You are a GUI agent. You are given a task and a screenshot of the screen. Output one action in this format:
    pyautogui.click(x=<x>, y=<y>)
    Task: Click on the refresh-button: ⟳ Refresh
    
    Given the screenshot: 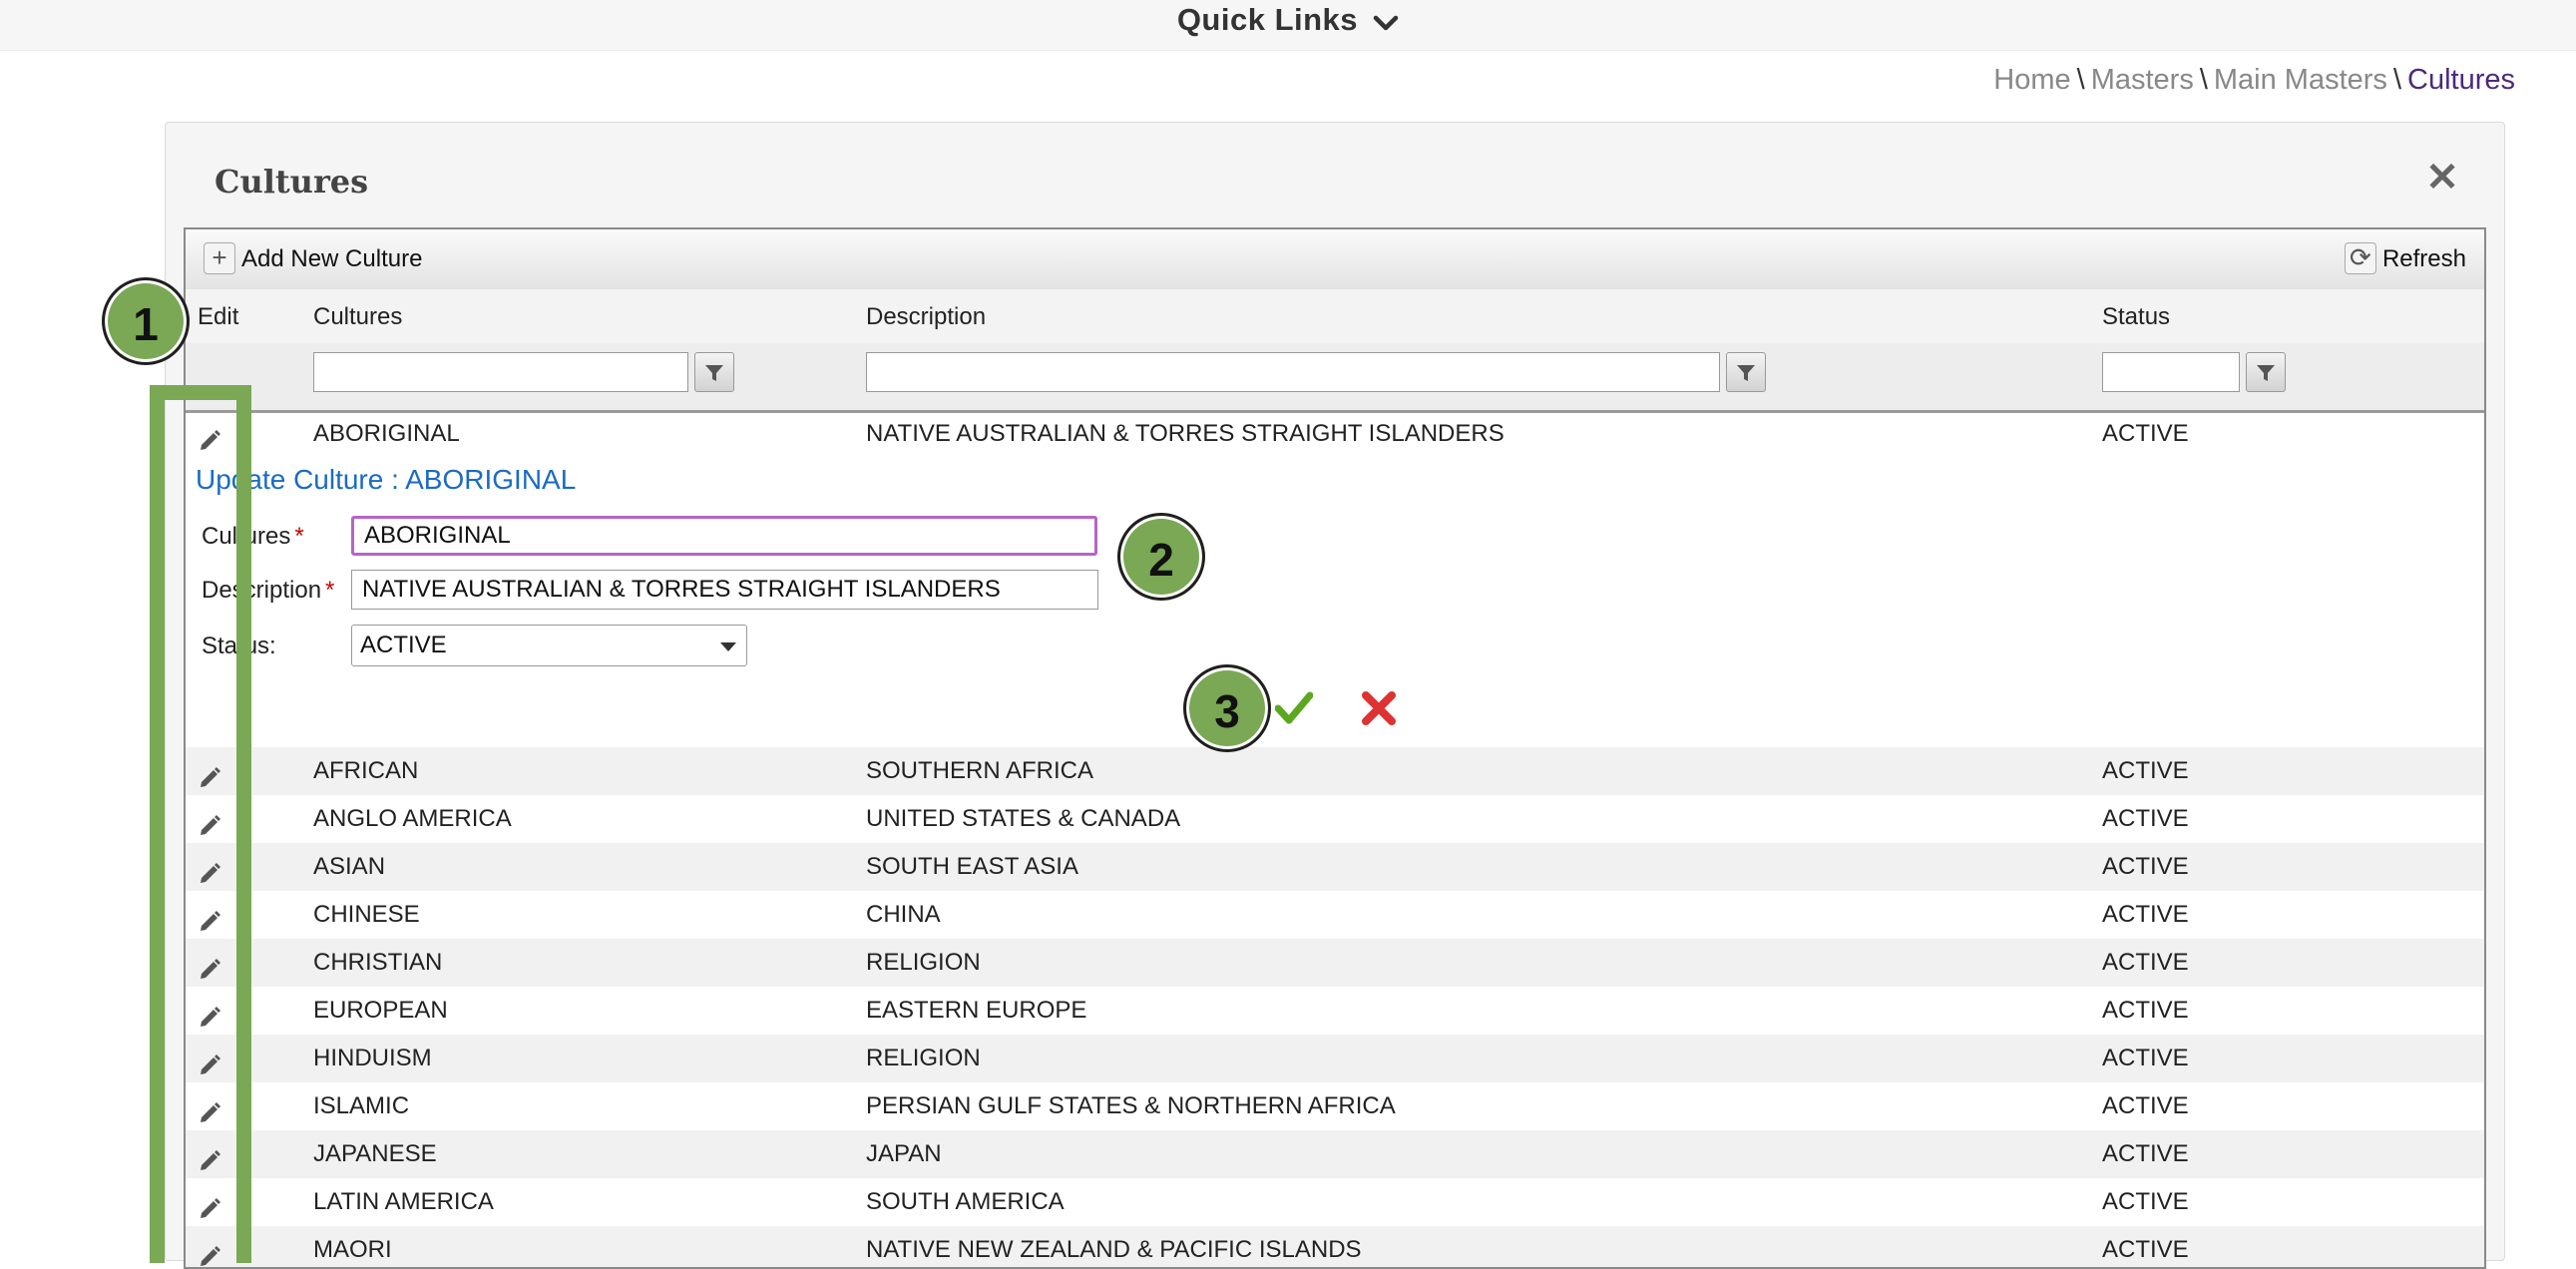 What is the action you would take?
    pyautogui.click(x=2405, y=259)
    